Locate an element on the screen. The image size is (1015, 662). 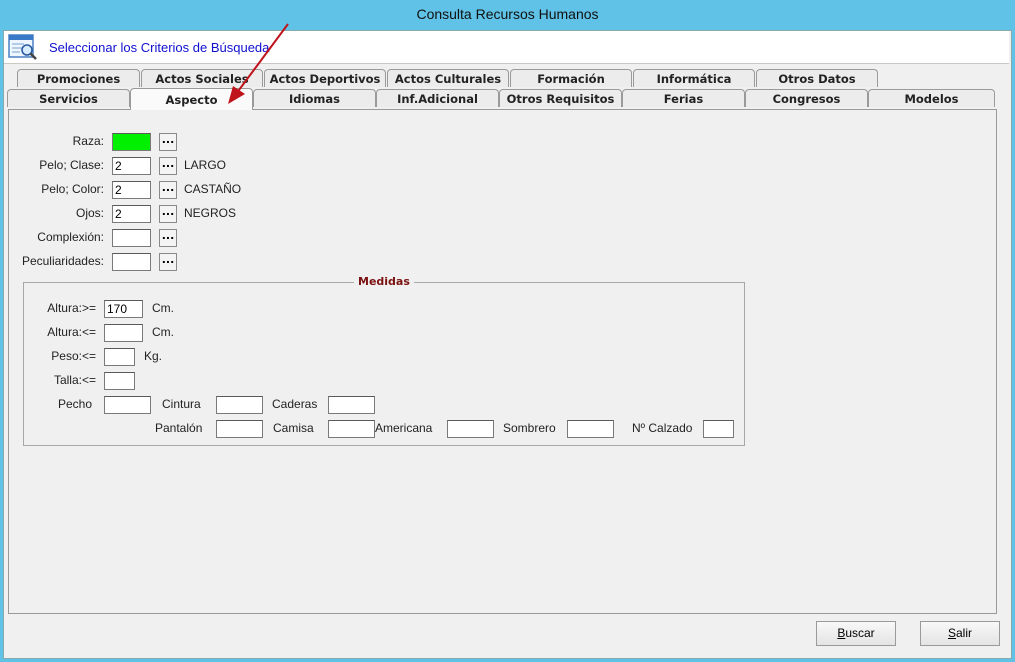
pecho-label: Pecho is located at coordinates (74, 404).